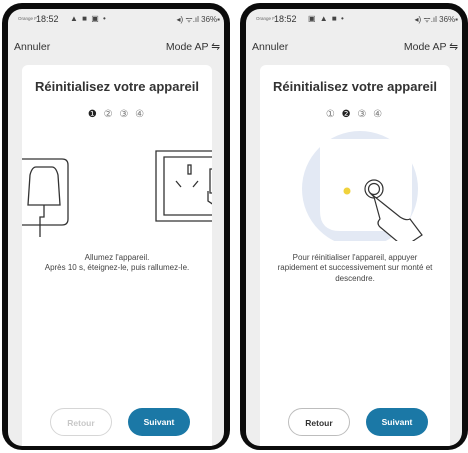 The width and height of the screenshot is (468, 453). Describe the element at coordinates (117, 193) in the screenshot. I see `plug-socket-illustration` at that location.